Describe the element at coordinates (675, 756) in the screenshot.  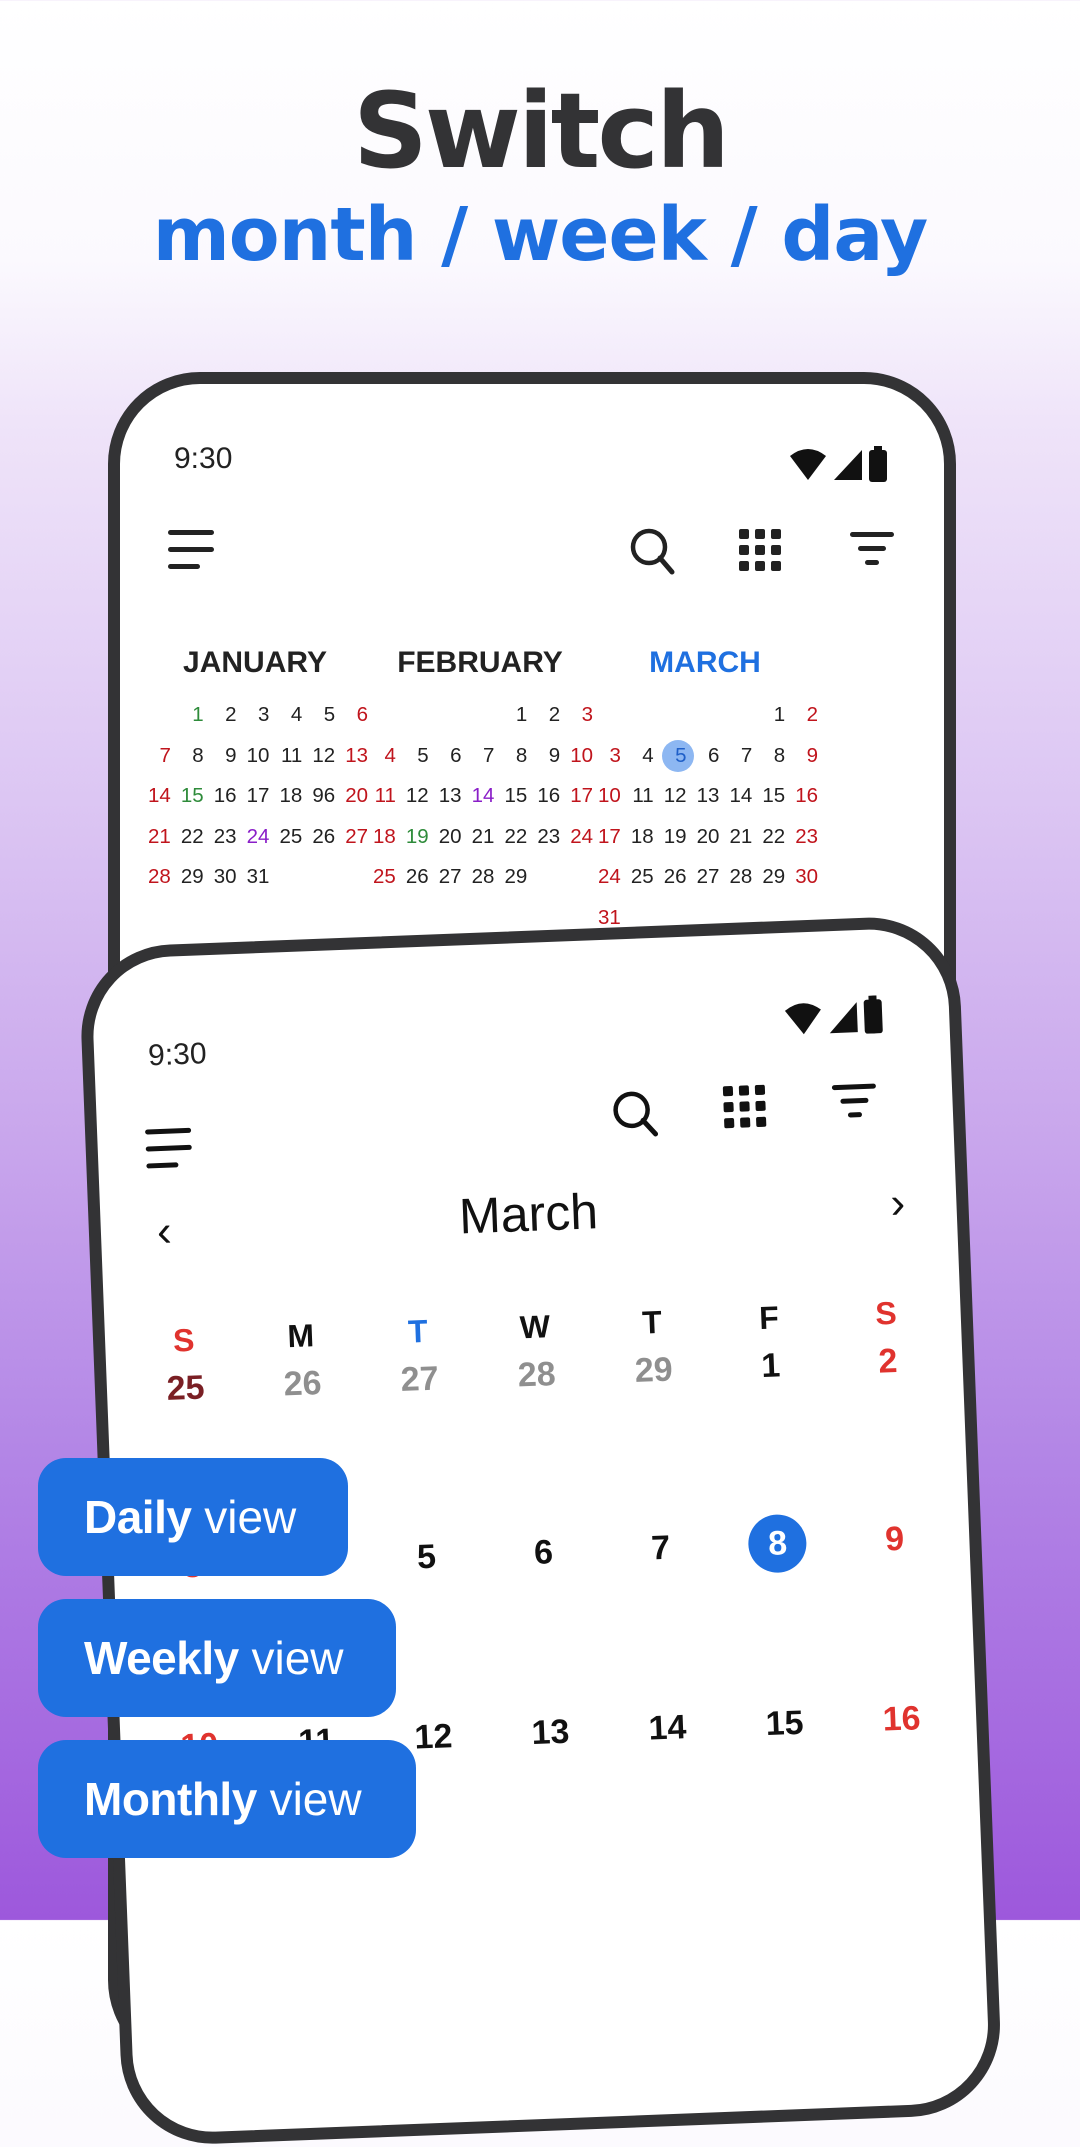
I see `today-day-cell: 5` at that location.